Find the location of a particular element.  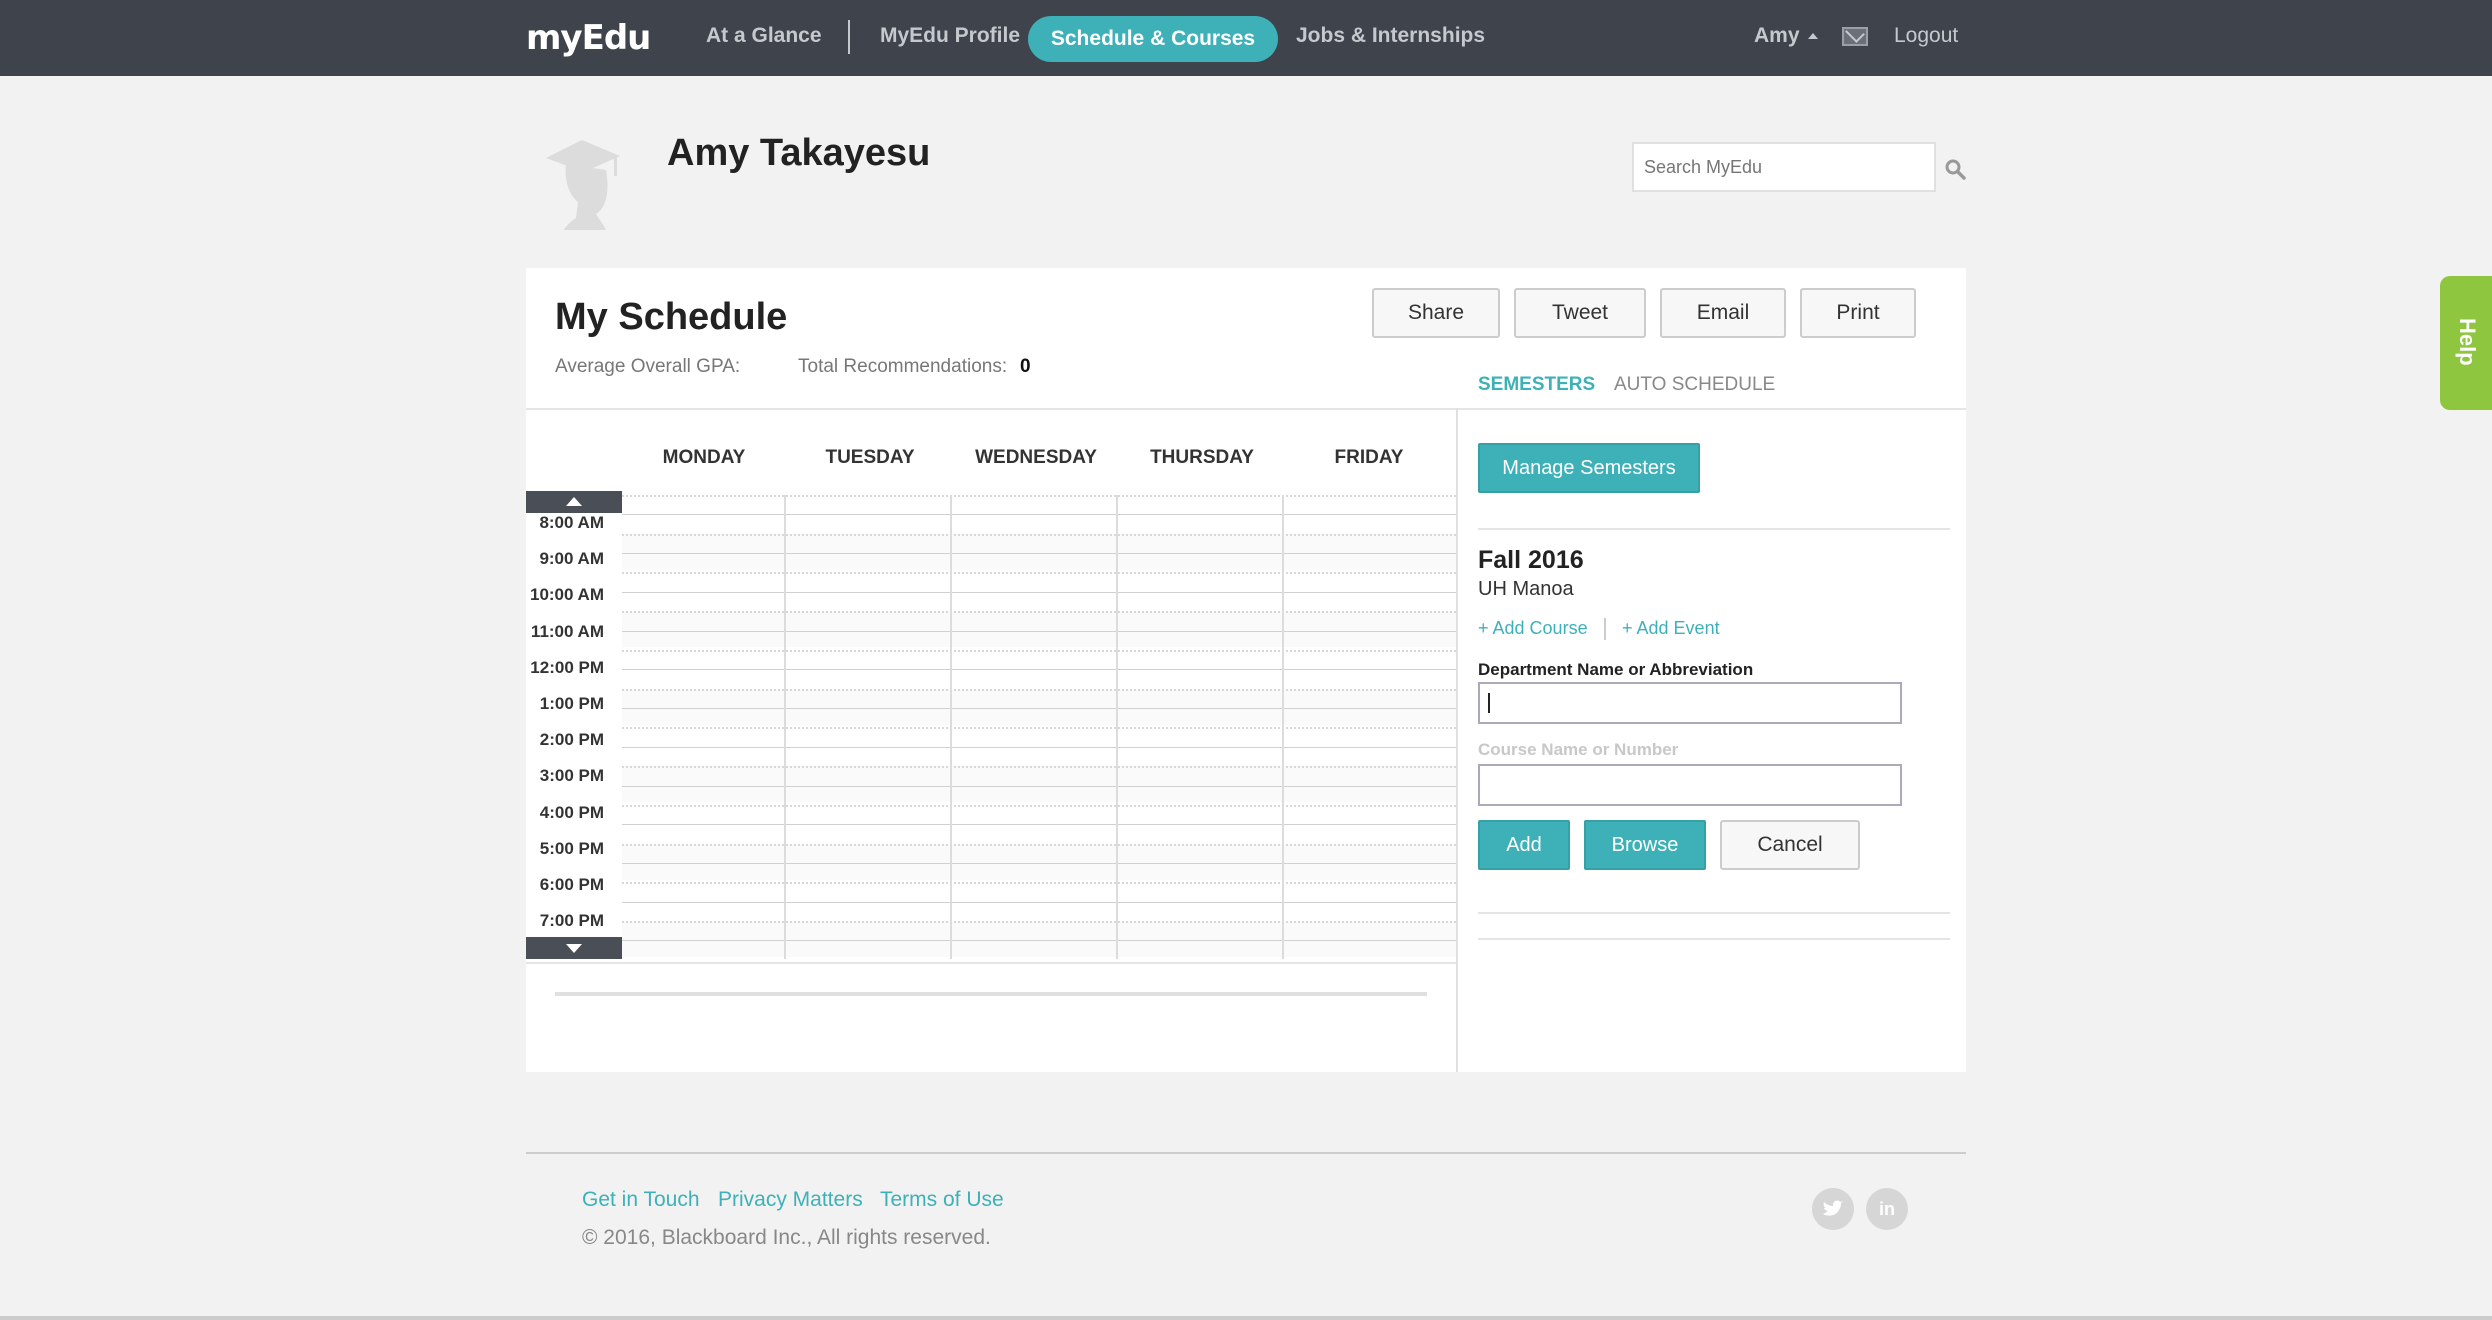

help-label: Help is located at coordinates (2467, 342).